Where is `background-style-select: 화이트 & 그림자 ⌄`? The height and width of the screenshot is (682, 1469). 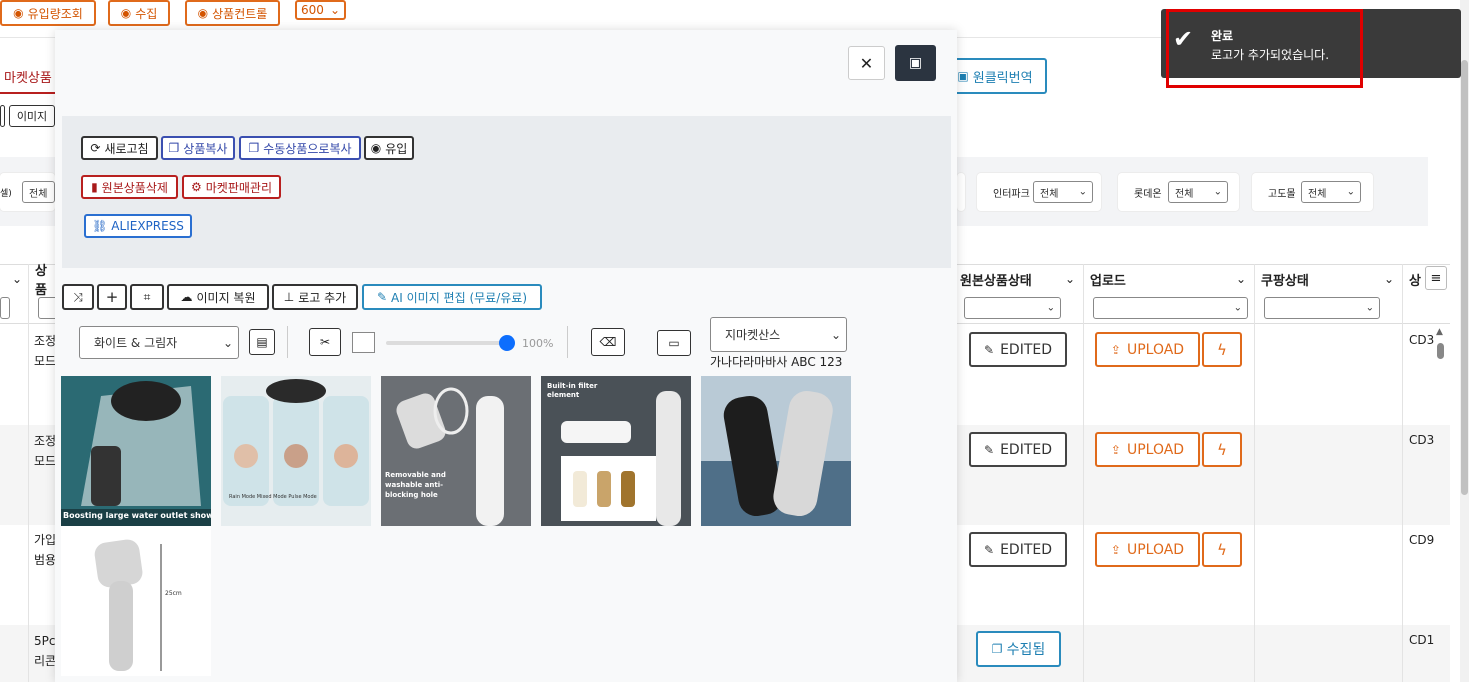
background-style-select: 화이트 & 그림자 ⌄ is located at coordinates (159, 342).